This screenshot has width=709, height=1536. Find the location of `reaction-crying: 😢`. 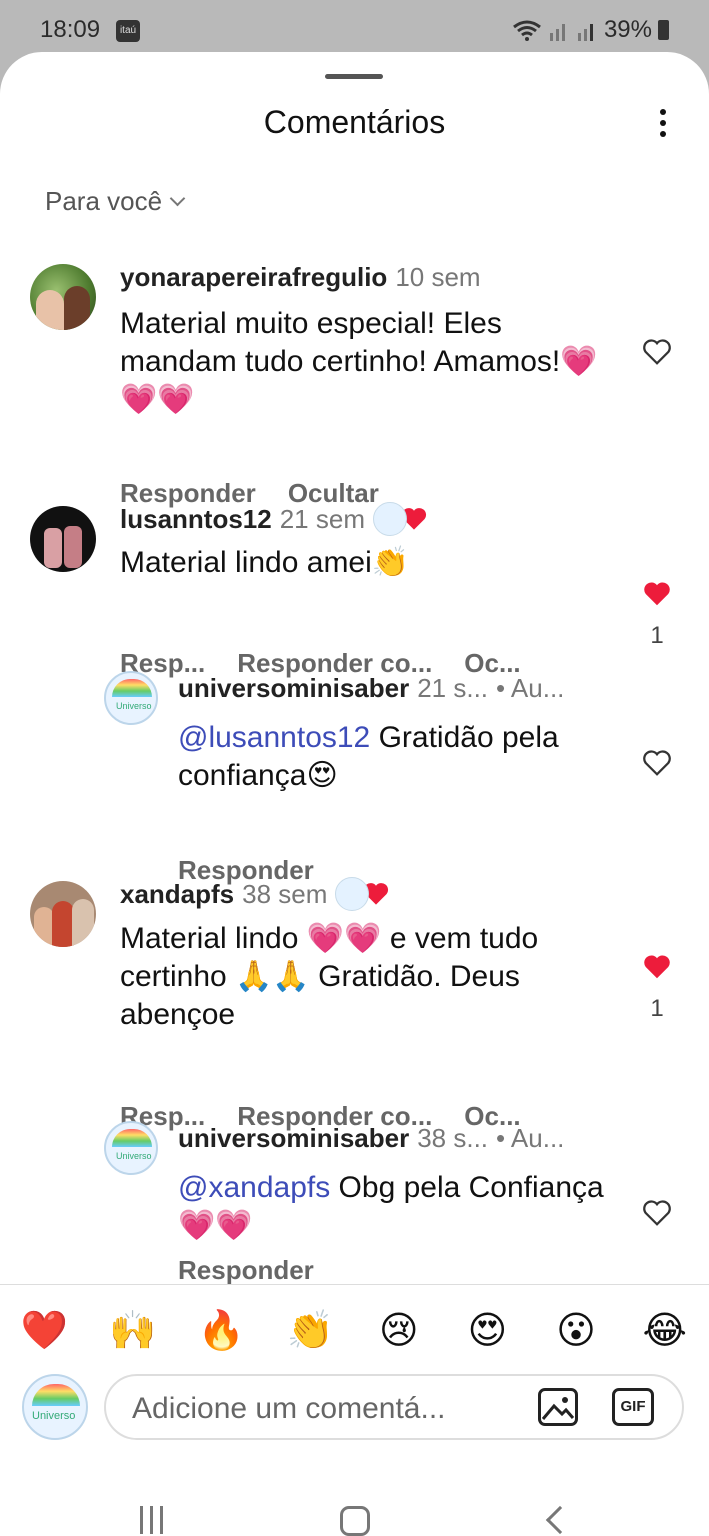

reaction-crying: 😢 is located at coordinates (399, 1330).